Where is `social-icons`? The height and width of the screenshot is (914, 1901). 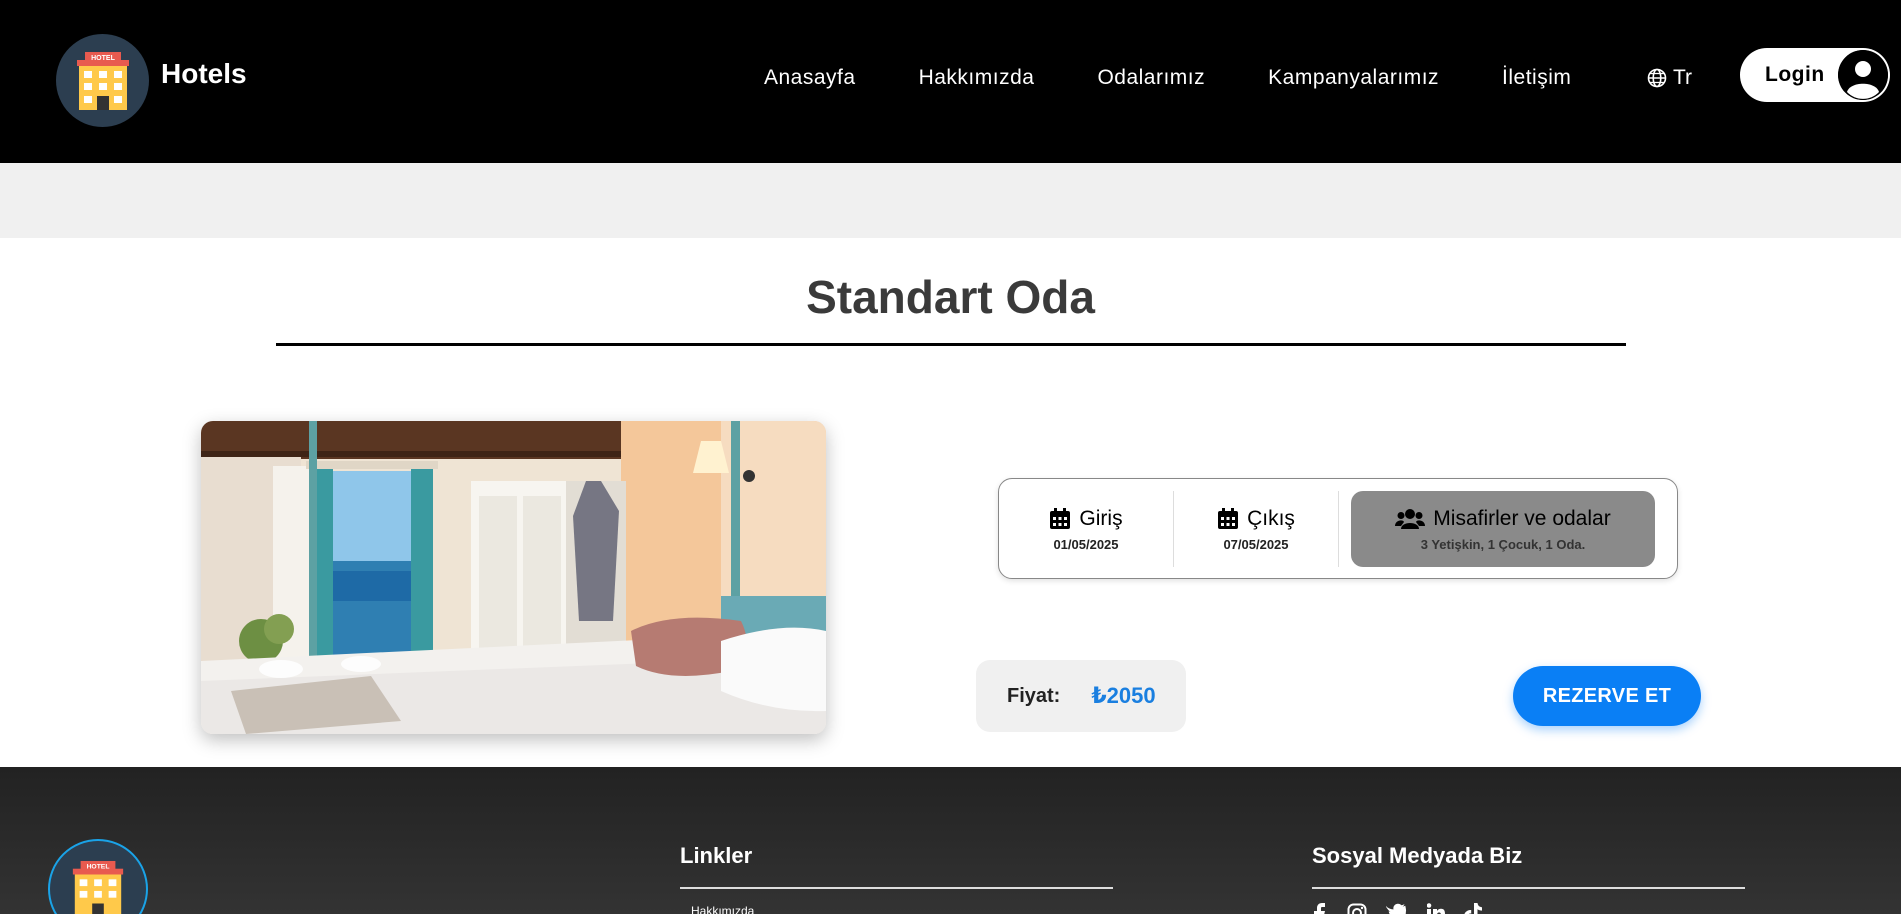 social-icons is located at coordinates (1406, 908).